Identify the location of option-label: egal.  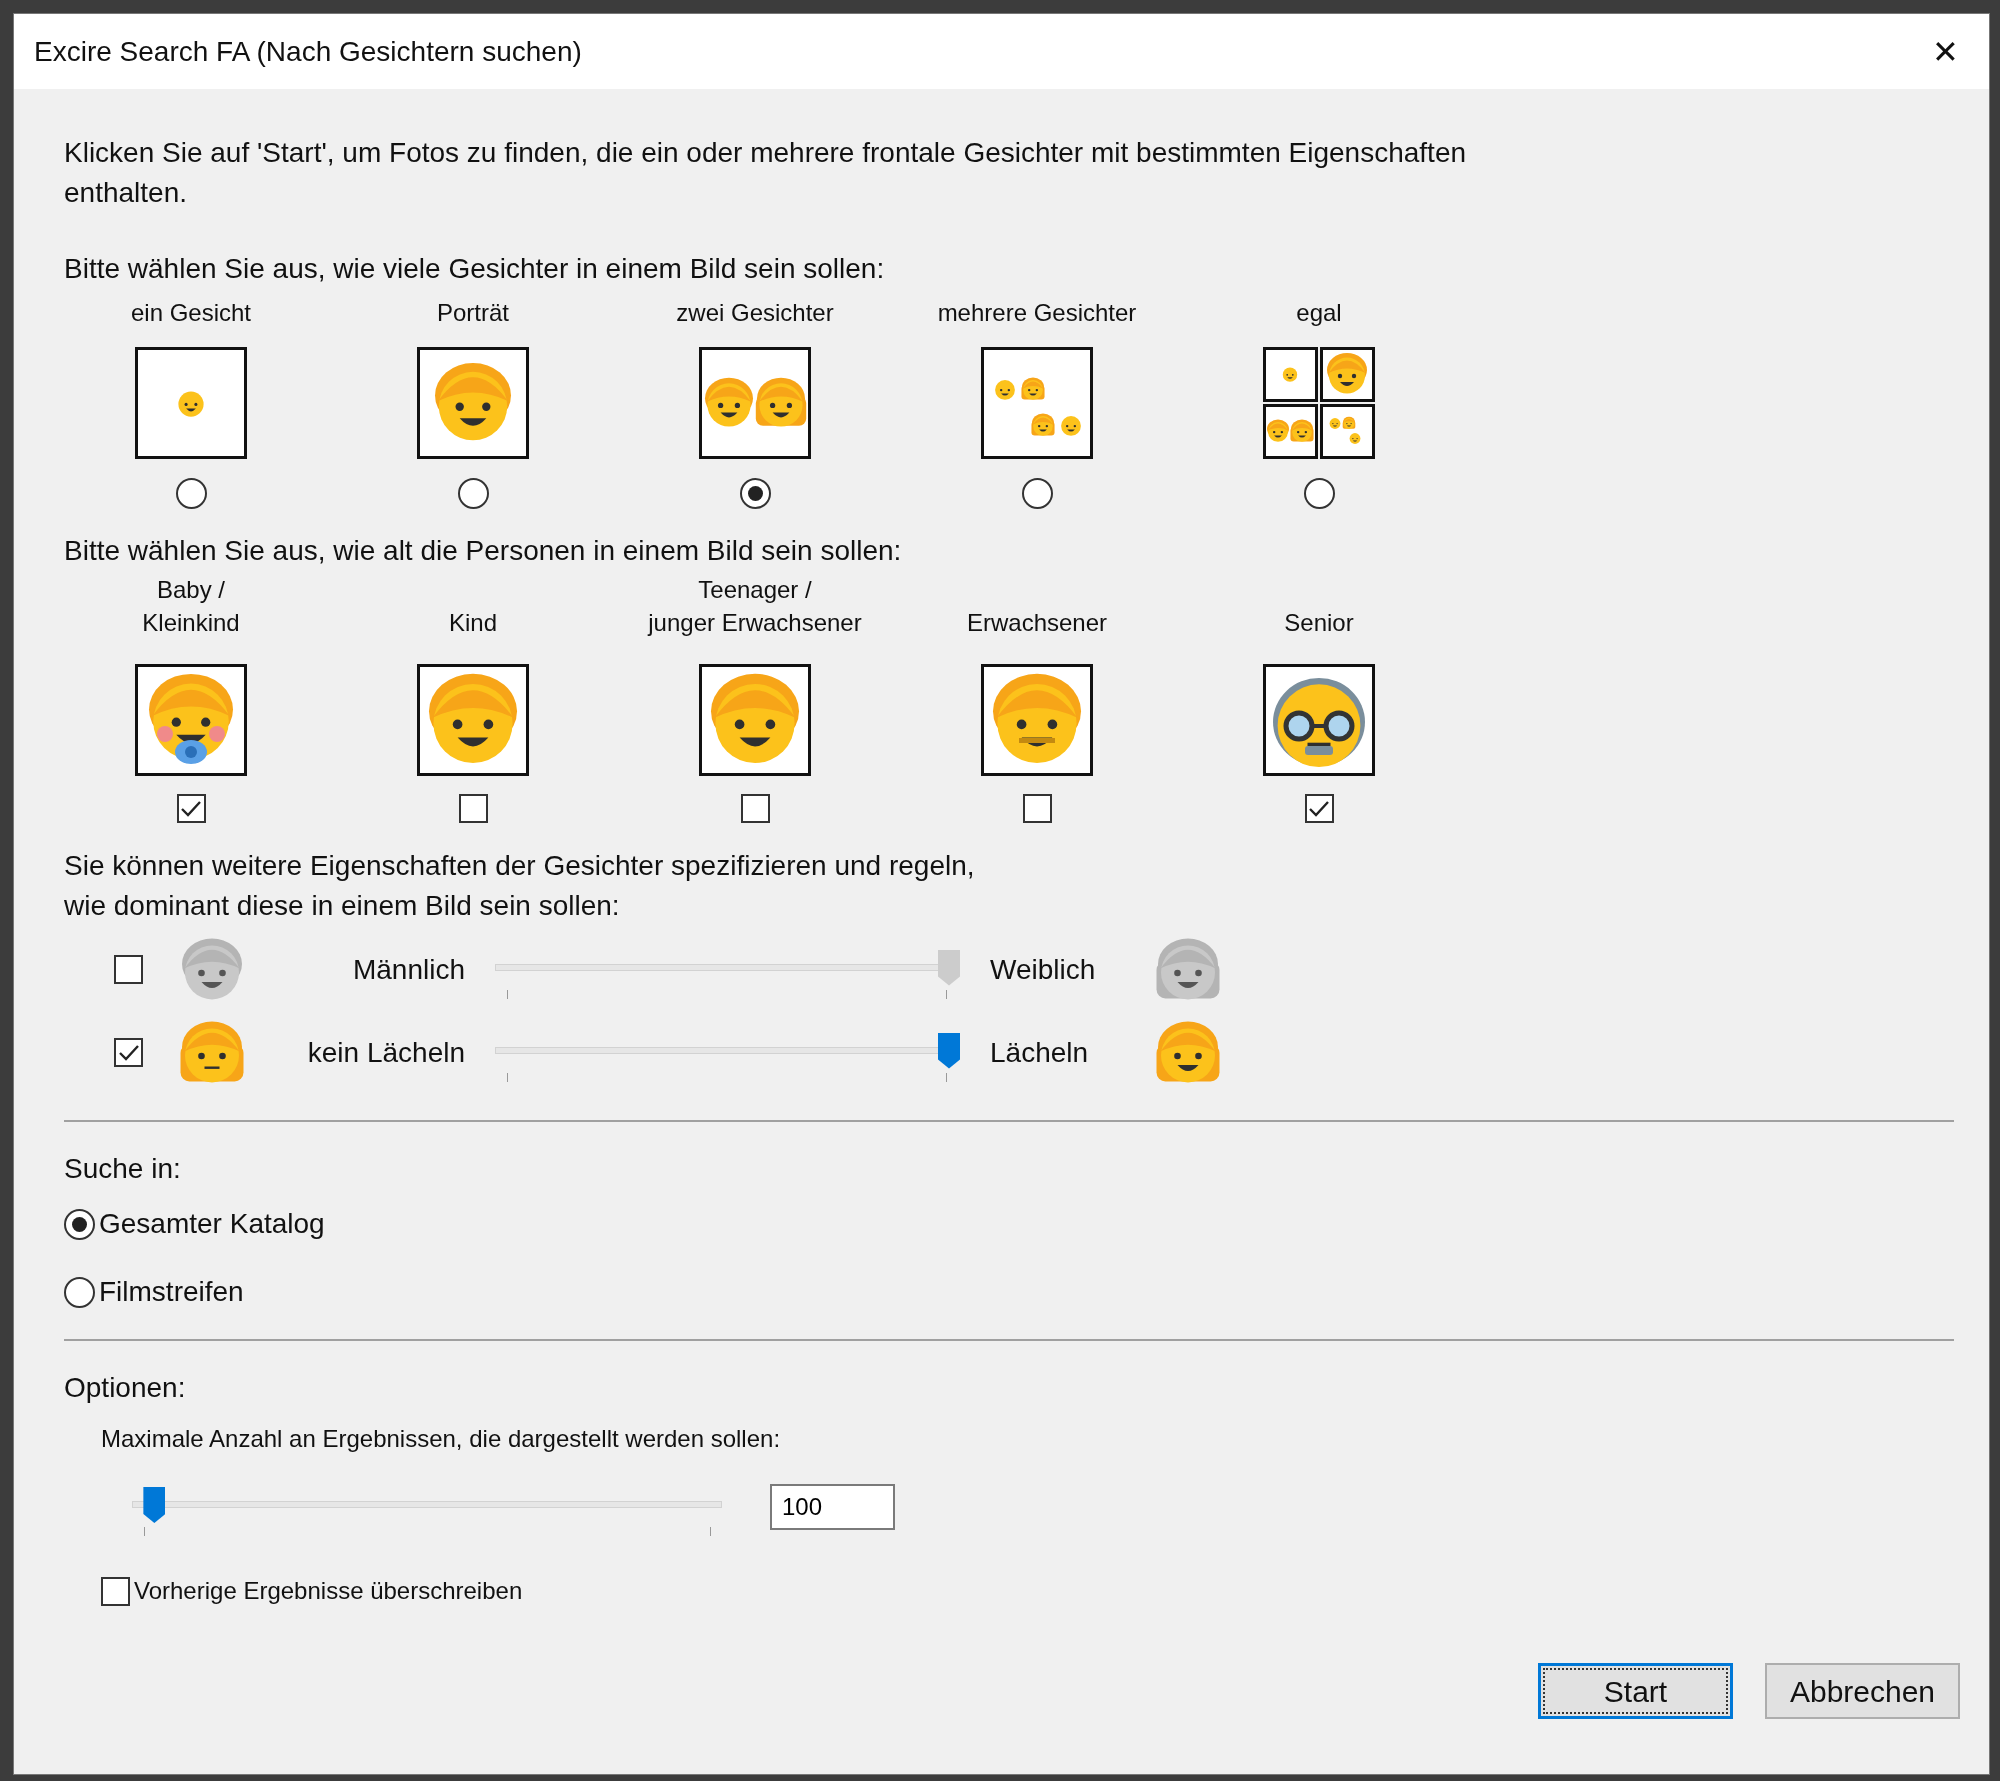
(1319, 313).